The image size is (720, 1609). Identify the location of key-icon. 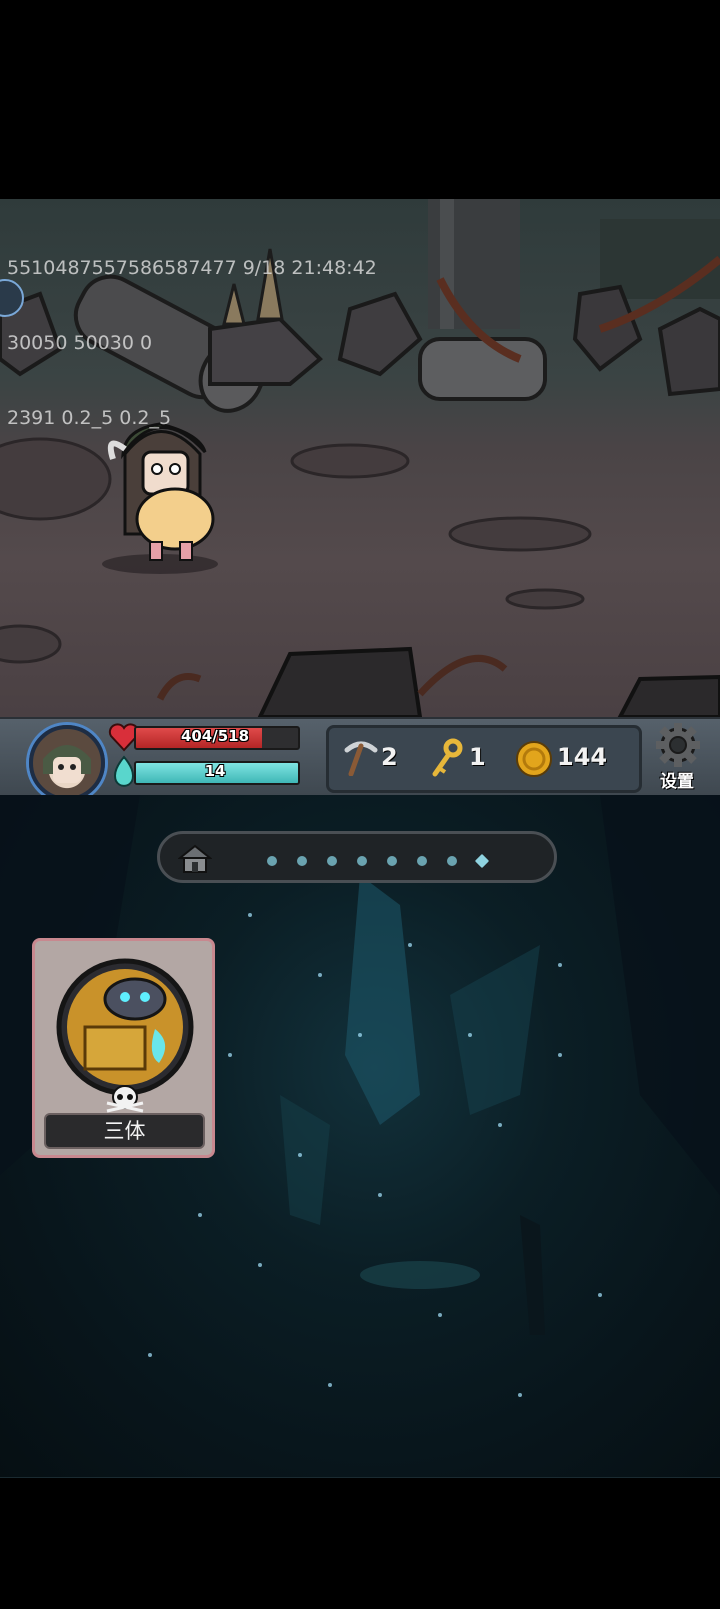
(447, 757).